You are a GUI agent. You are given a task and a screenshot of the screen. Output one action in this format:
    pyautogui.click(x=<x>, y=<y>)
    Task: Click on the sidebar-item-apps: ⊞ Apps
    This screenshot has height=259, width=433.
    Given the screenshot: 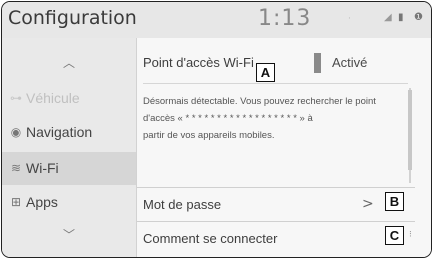 What is the action you would take?
    pyautogui.click(x=69, y=203)
    